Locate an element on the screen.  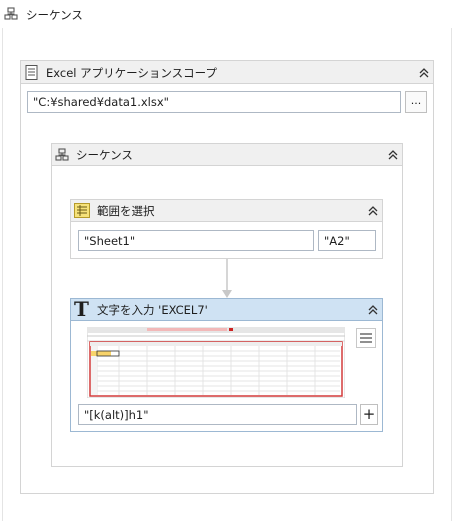
text-input-value: "[k(alt)]h1" is located at coordinates (116, 414).